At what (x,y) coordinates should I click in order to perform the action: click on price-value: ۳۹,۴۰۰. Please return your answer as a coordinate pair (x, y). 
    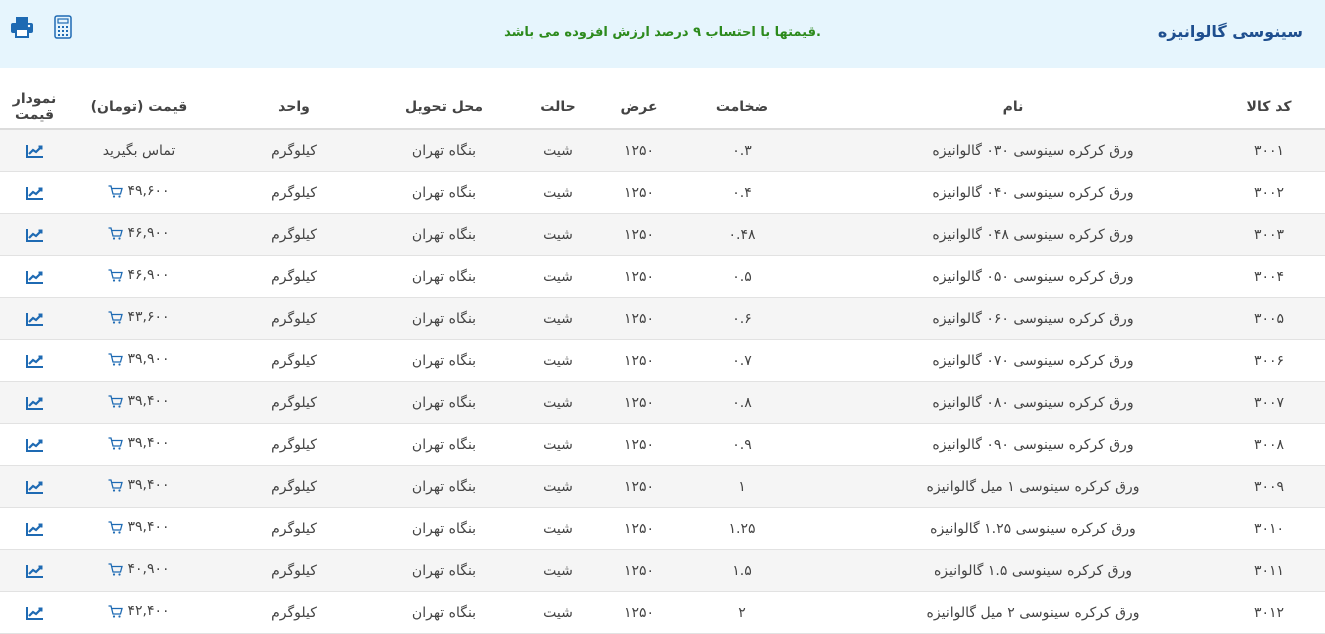
    Looking at the image, I should click on (148, 401).